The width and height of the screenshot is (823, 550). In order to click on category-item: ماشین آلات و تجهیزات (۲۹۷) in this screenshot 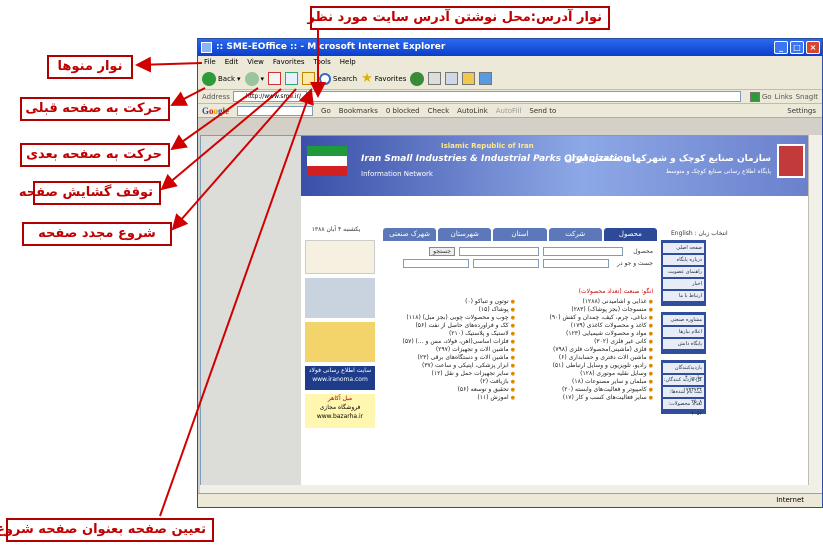, I will do `click(449, 350)`.